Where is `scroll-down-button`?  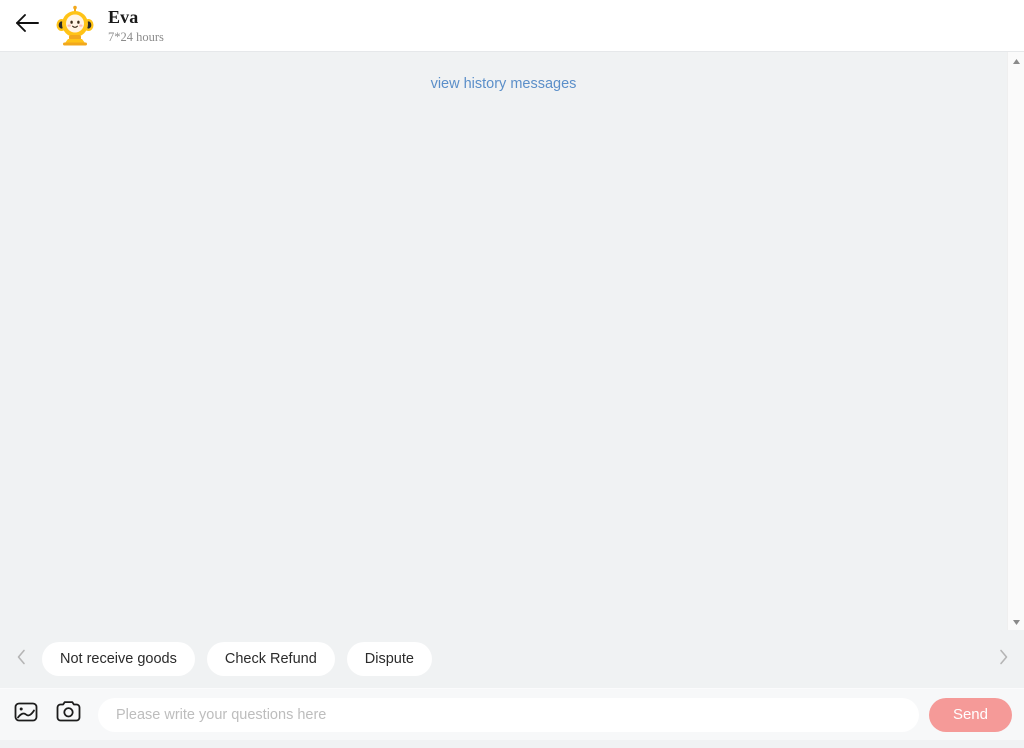
scroll-down-button is located at coordinates (1016, 621).